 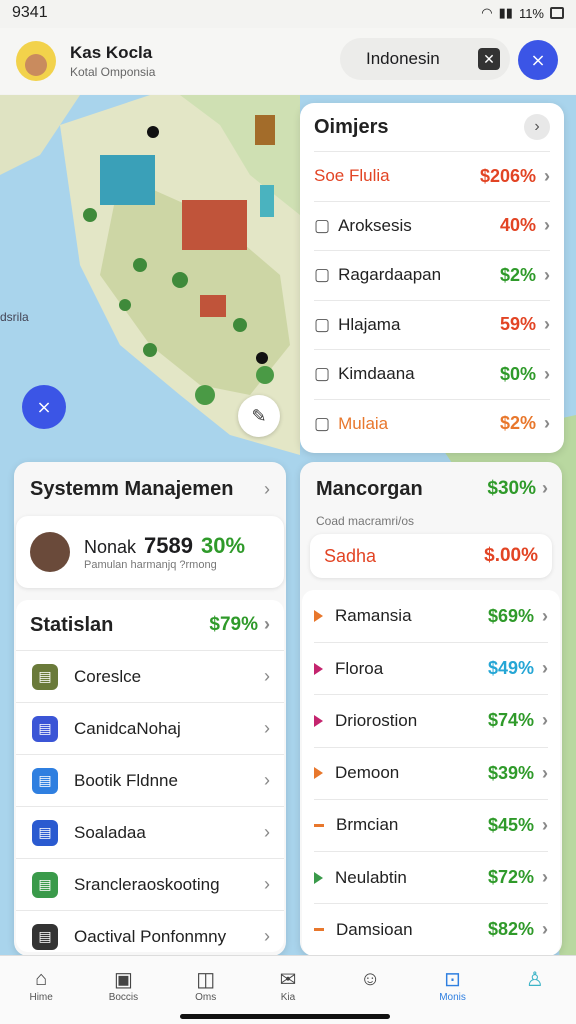 I want to click on order-label: Ragardaapan, so click(x=390, y=275).